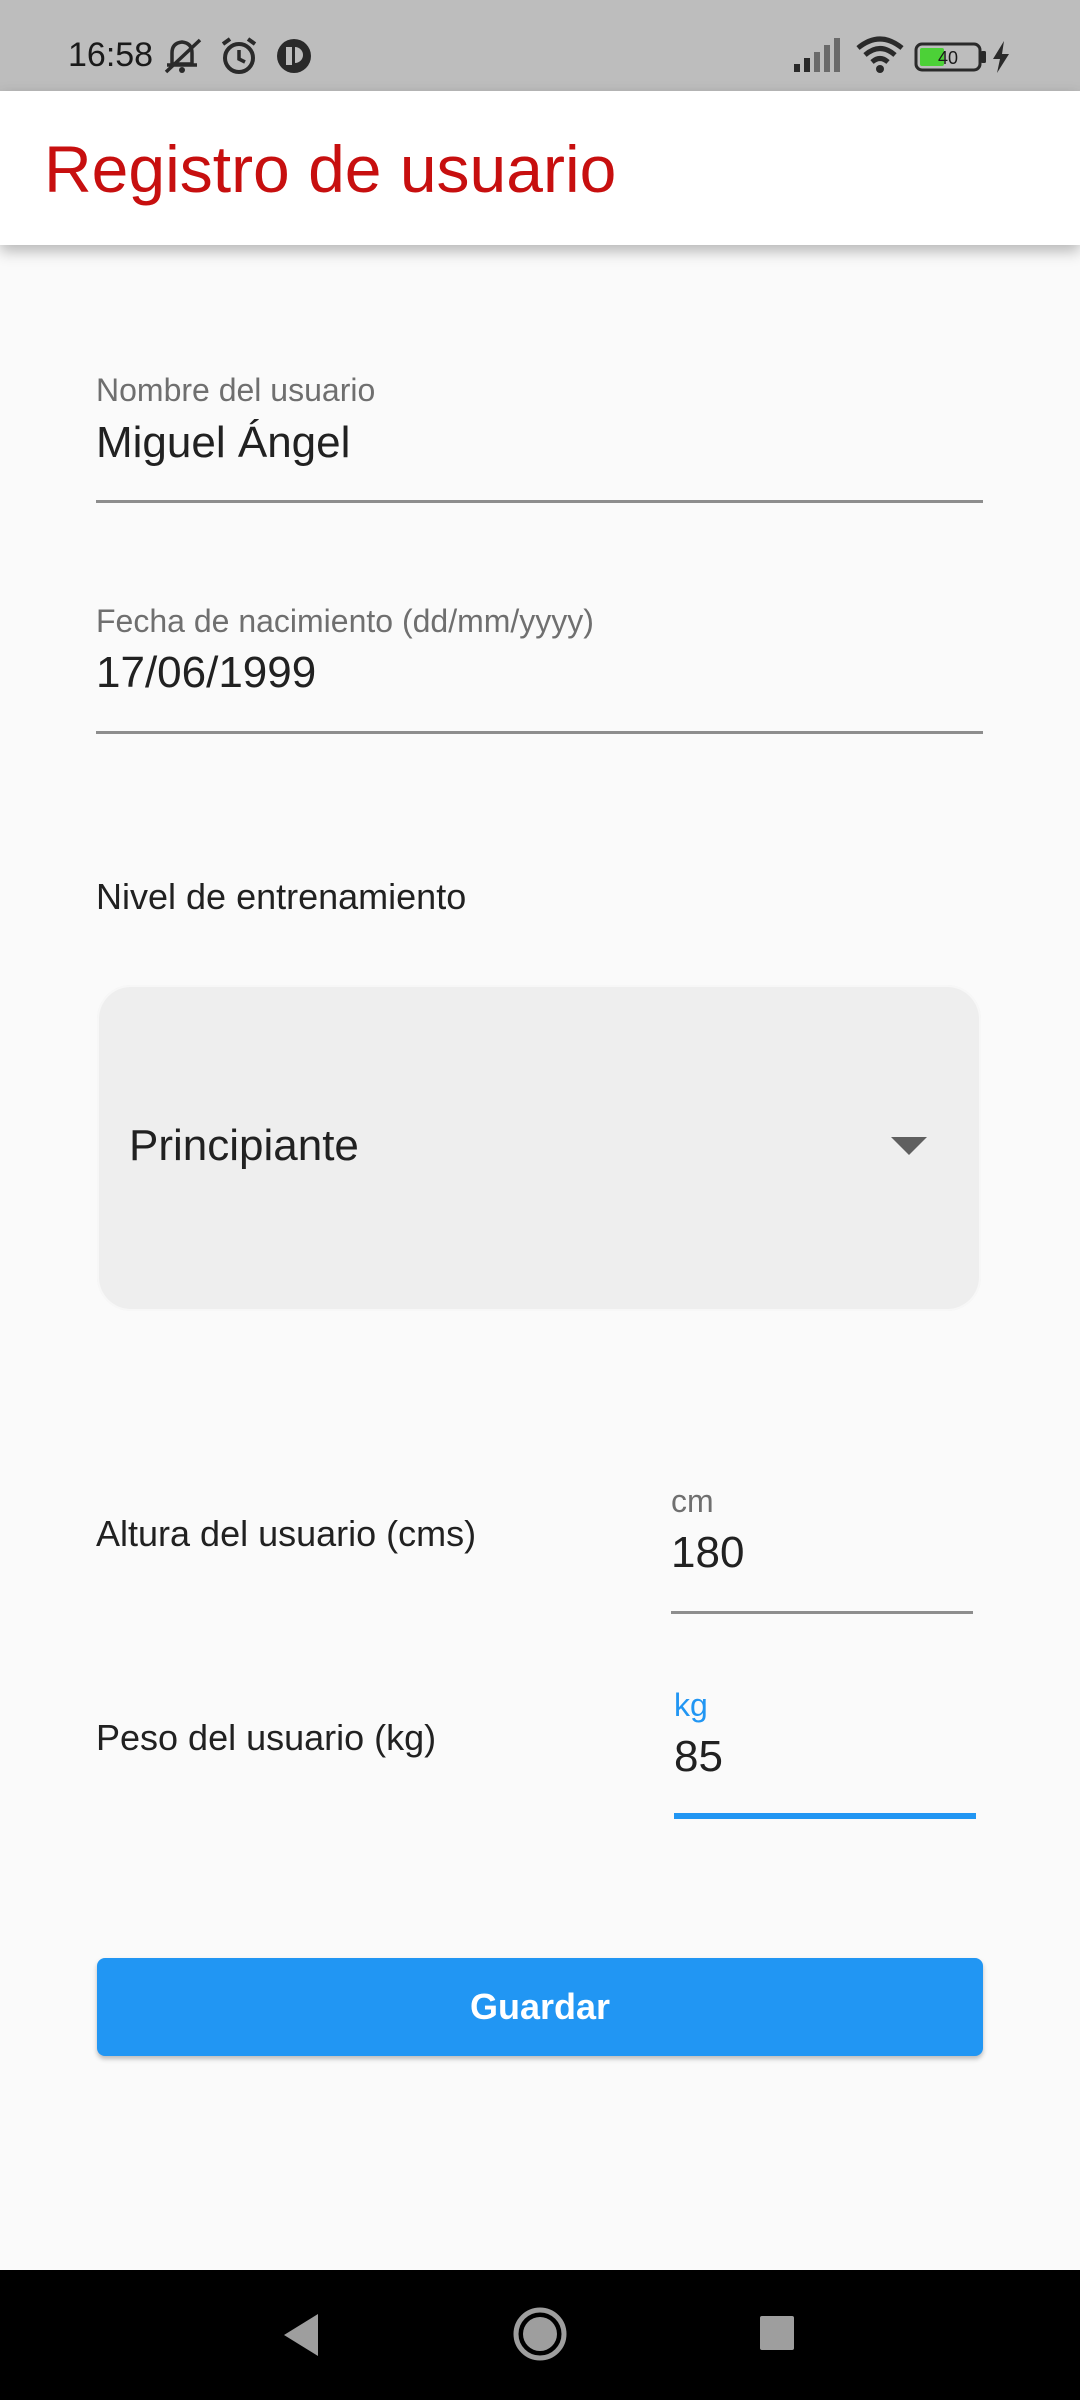 This screenshot has height=2400, width=1080. What do you see at coordinates (777, 2335) in the screenshot?
I see `recents-icon` at bounding box center [777, 2335].